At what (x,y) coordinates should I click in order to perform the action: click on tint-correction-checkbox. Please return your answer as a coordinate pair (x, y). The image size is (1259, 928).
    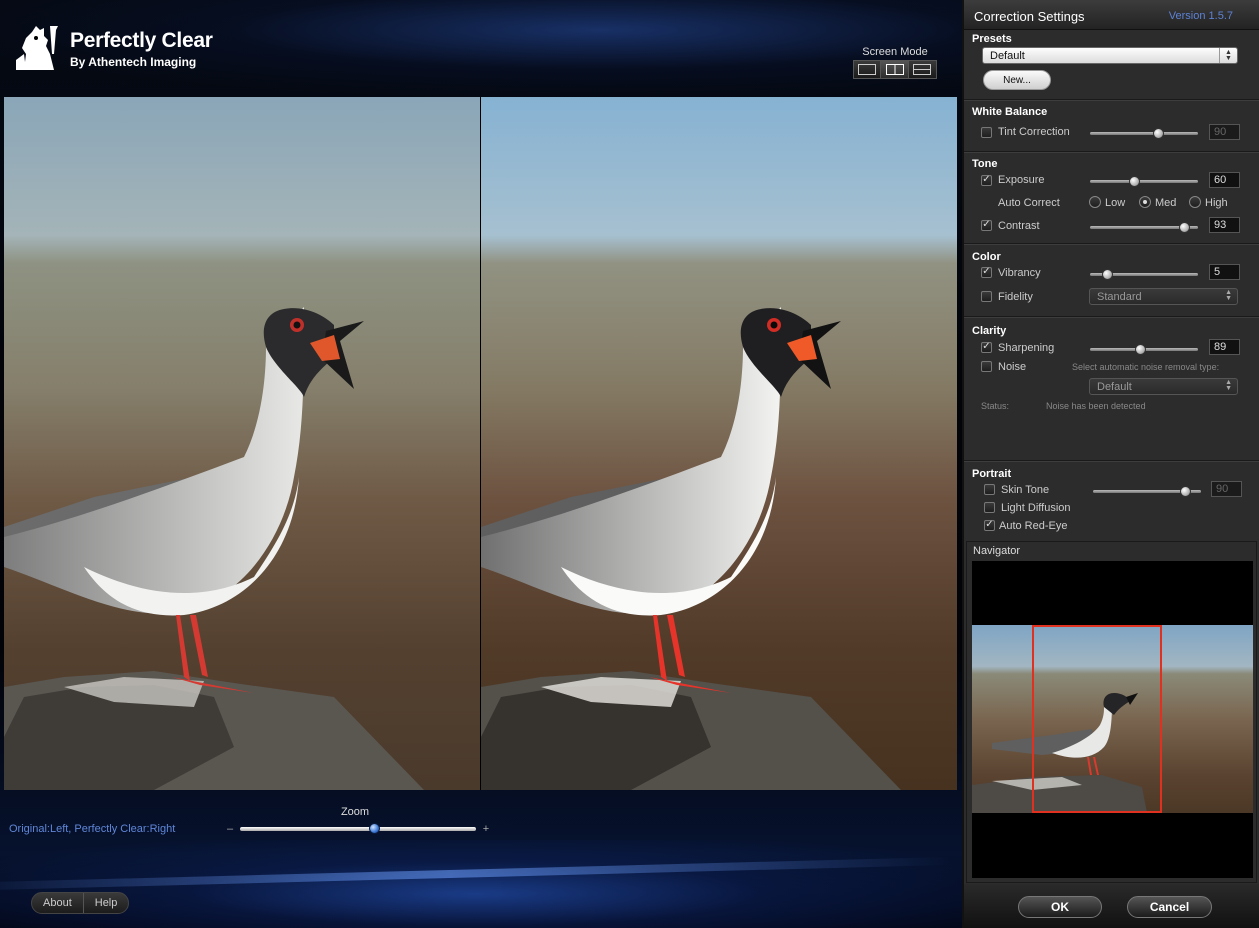
    Looking at the image, I should click on (986, 132).